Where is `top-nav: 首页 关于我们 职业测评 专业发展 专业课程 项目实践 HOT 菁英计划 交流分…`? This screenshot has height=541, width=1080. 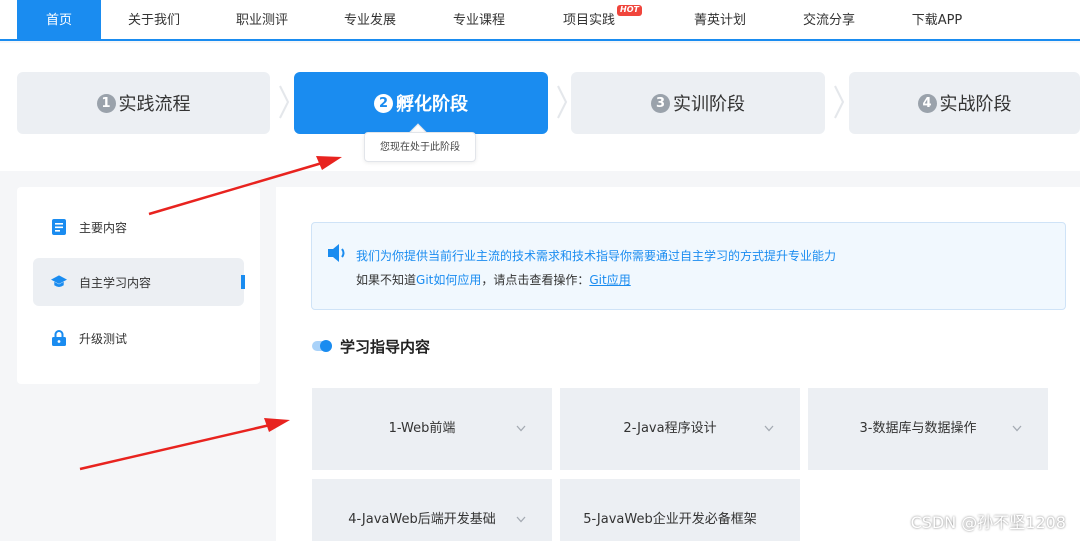
top-nav: 首页 关于我们 职业测评 专业发展 专业课程 项目实践 HOT 菁英计划 交流分… is located at coordinates (540, 20).